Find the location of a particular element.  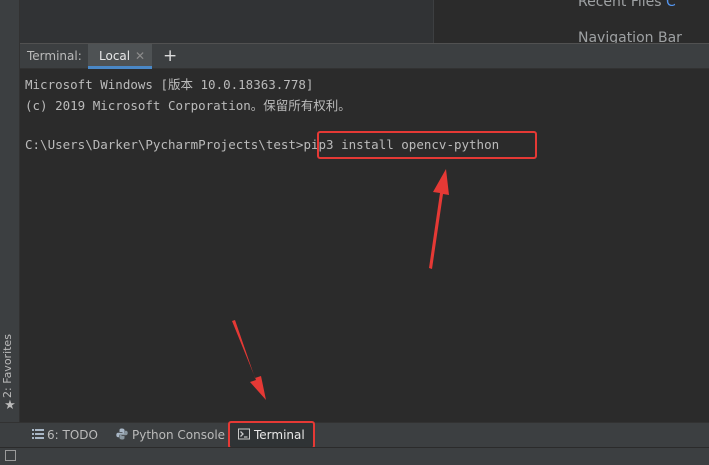

new-session-plus-icon: + is located at coordinates (170, 56).